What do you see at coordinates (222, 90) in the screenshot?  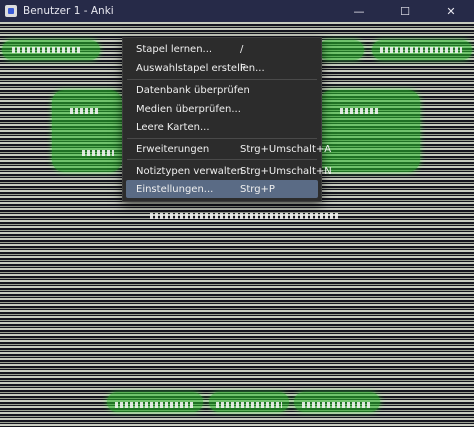 I see `menu-item-datenbank: Datenbank überprüfen` at bounding box center [222, 90].